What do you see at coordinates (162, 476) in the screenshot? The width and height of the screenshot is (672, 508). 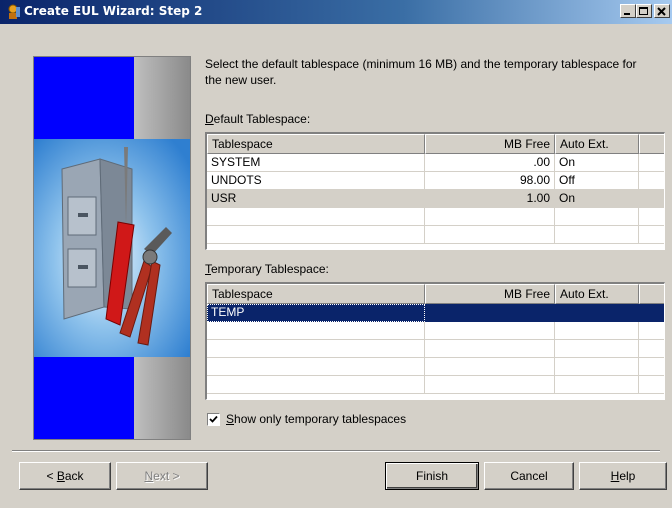 I see `next-button: Next >` at bounding box center [162, 476].